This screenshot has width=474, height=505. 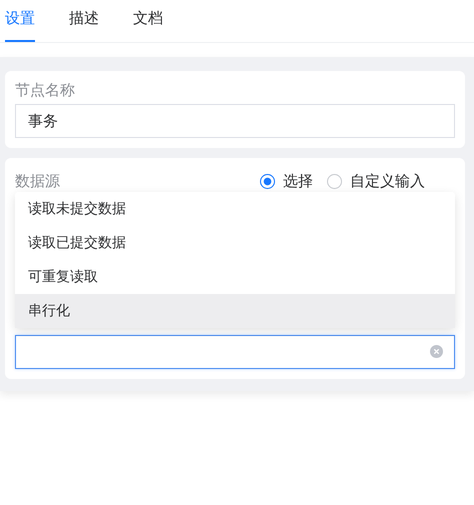 What do you see at coordinates (235, 121) in the screenshot?
I see `input-field: 事务` at bounding box center [235, 121].